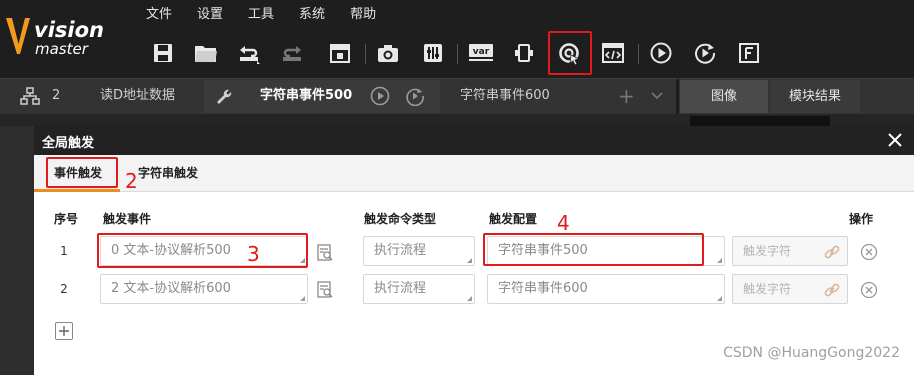  I want to click on undo-icon, so click(249, 53).